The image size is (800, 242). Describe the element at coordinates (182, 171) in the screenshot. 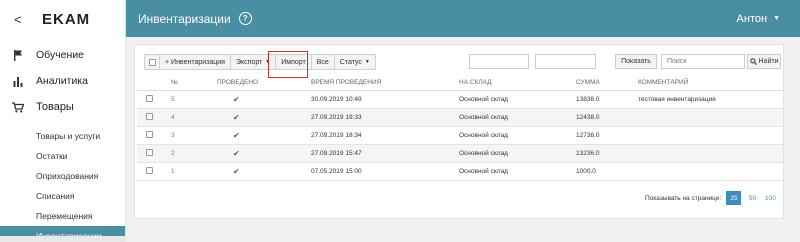

I see `row-number-link: 1` at that location.